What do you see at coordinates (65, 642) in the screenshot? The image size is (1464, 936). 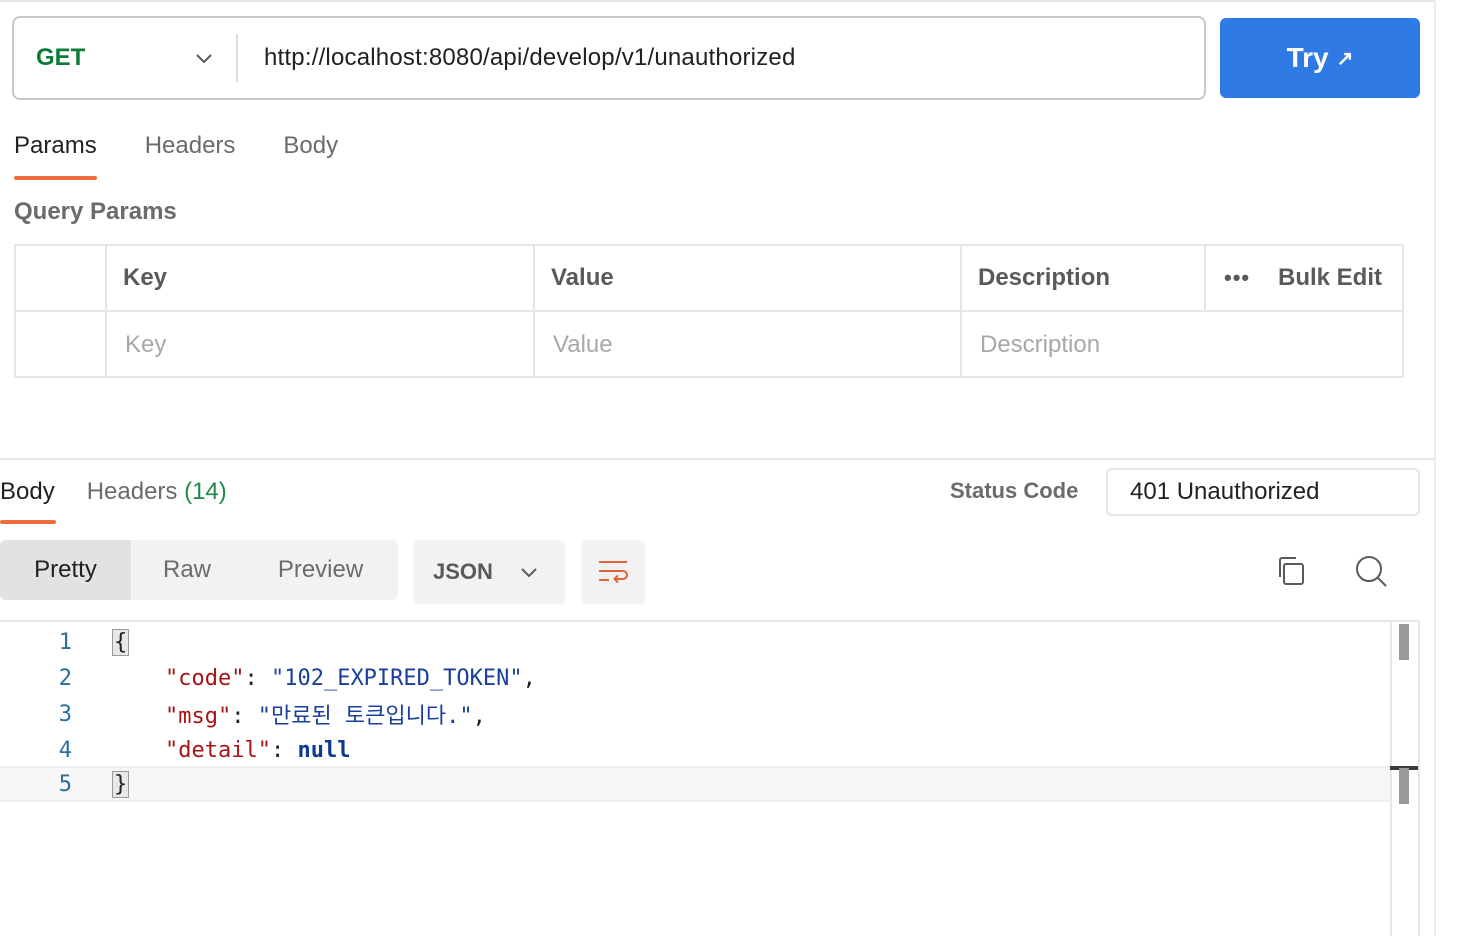 I see `line-number: 1` at bounding box center [65, 642].